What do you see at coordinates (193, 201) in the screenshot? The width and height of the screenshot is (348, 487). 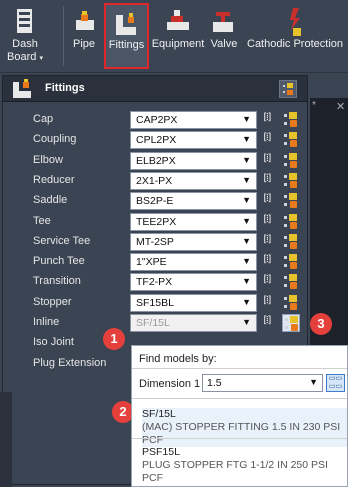 I see `fitting-model-select: BS2P-E ▼` at bounding box center [193, 201].